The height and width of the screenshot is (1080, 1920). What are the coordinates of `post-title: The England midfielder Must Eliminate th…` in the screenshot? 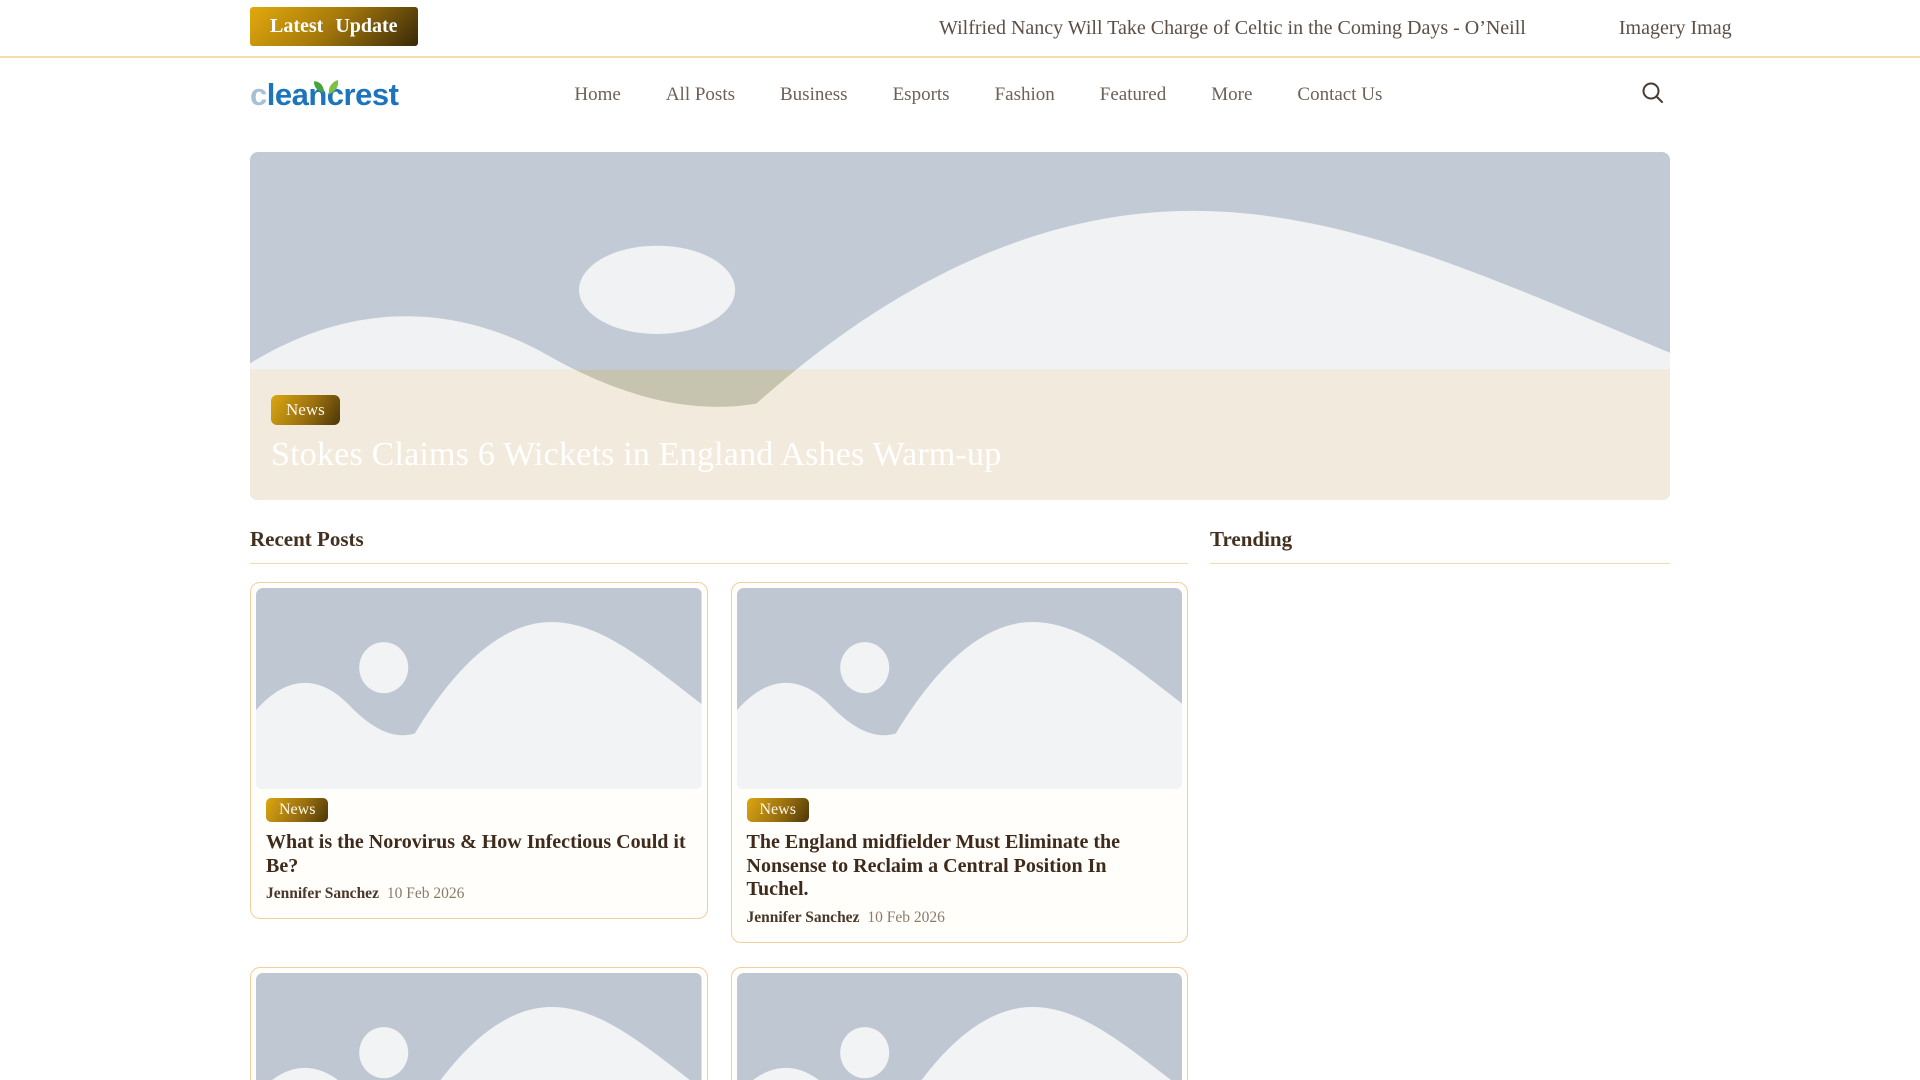 It's located at (960, 866).